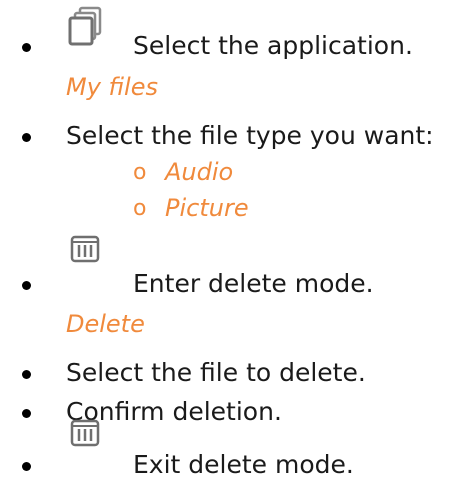 The height and width of the screenshot is (486, 460). I want to click on files-app-icon, so click(85, 26).